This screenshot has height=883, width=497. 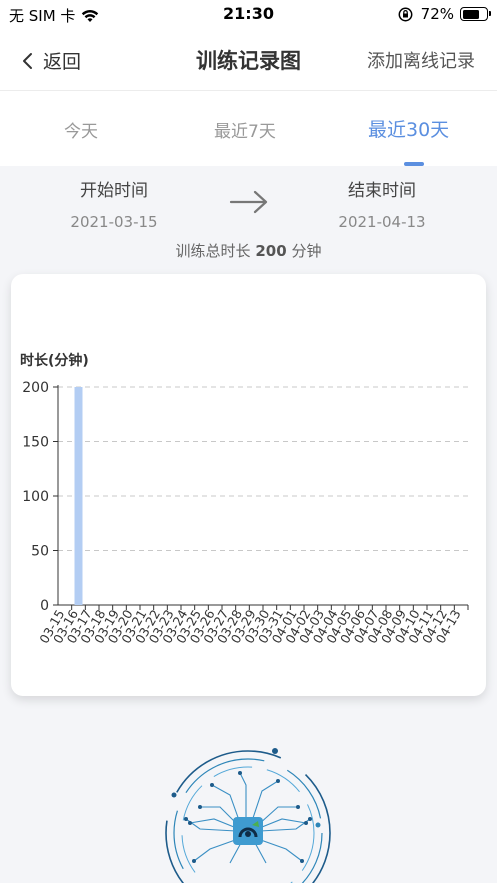 I want to click on nav-bar: 返回 训练记录图 添加离线记录, so click(x=248, y=60).